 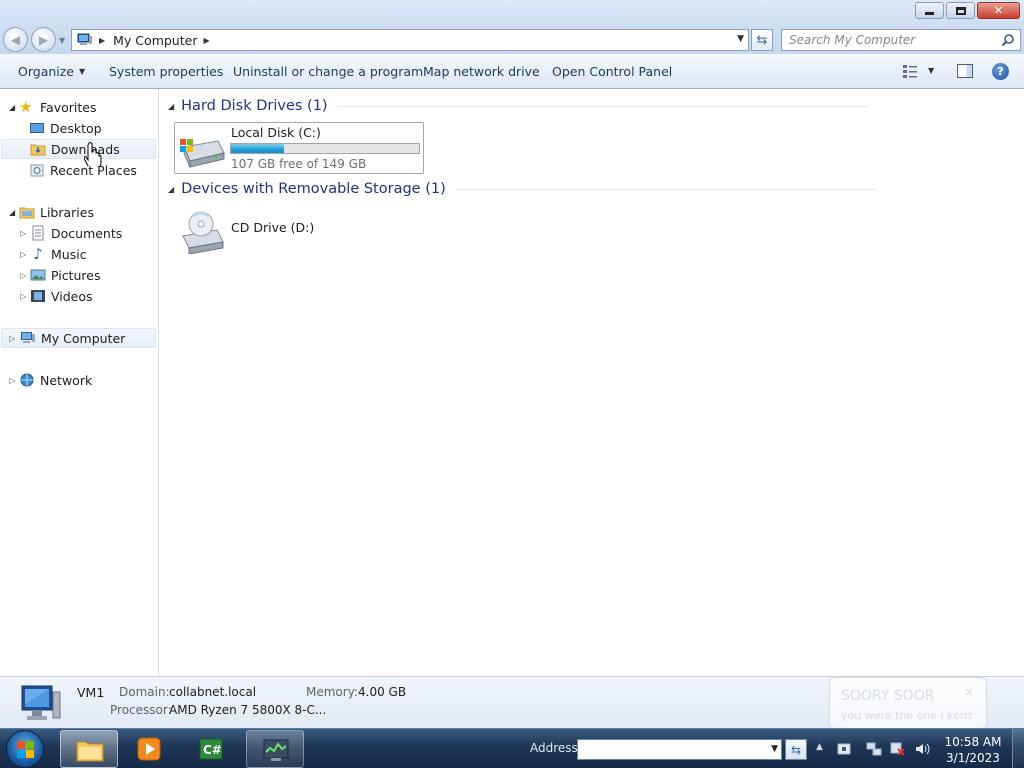 I want to click on expand-network-icon: ▷, so click(x=12, y=380).